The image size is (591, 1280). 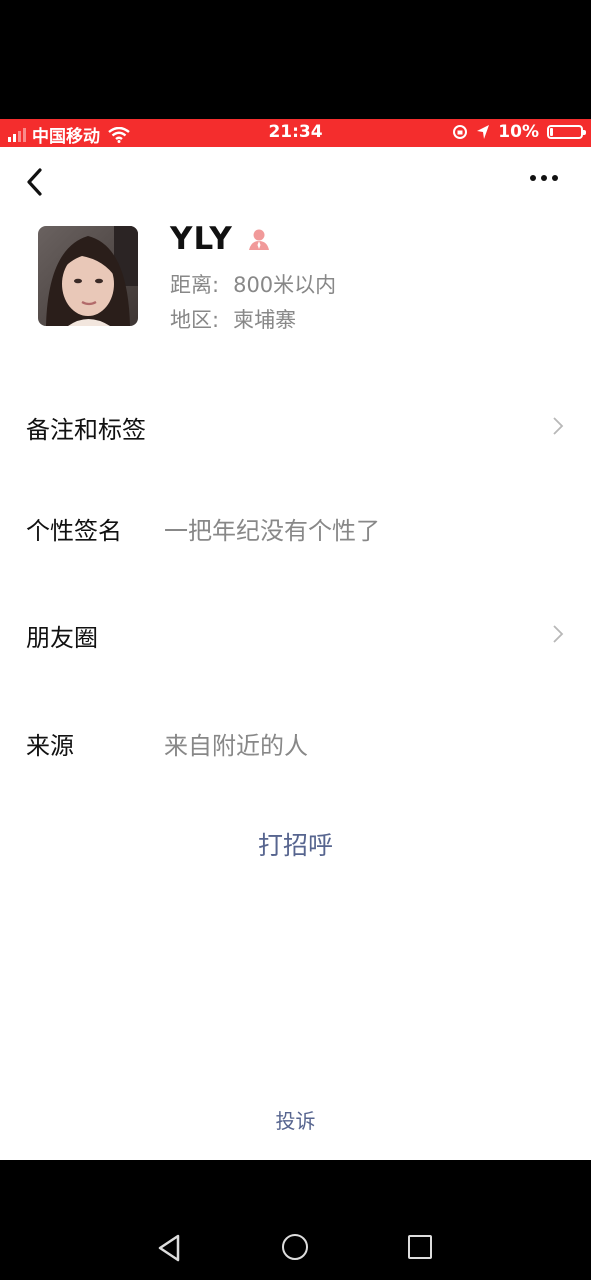 I want to click on greet-button: 打招呼, so click(x=295, y=844).